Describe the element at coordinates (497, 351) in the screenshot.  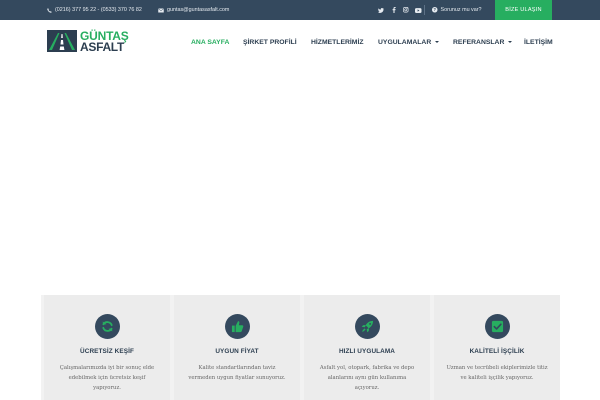
I see `feature-title: KALİTELİ İŞÇİLİK` at that location.